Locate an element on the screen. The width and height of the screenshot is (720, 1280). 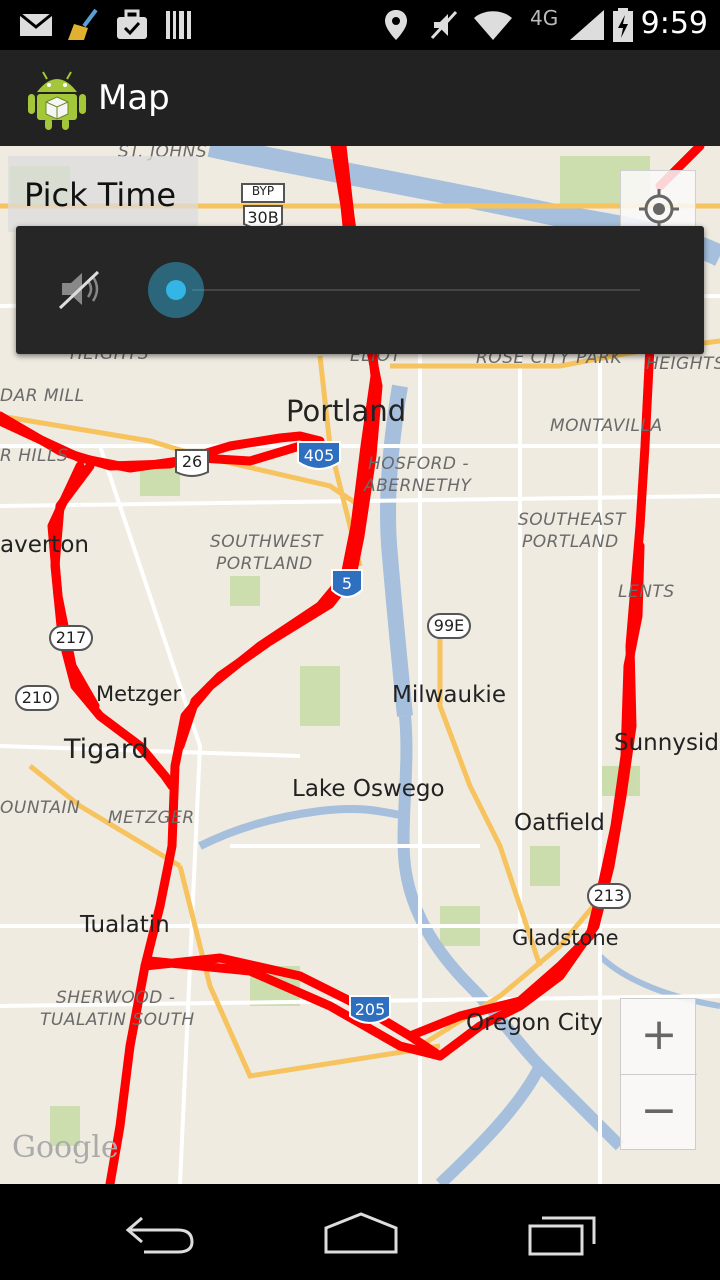
district-label-hosford-2: ABERNETHY is located at coordinates (418, 486).